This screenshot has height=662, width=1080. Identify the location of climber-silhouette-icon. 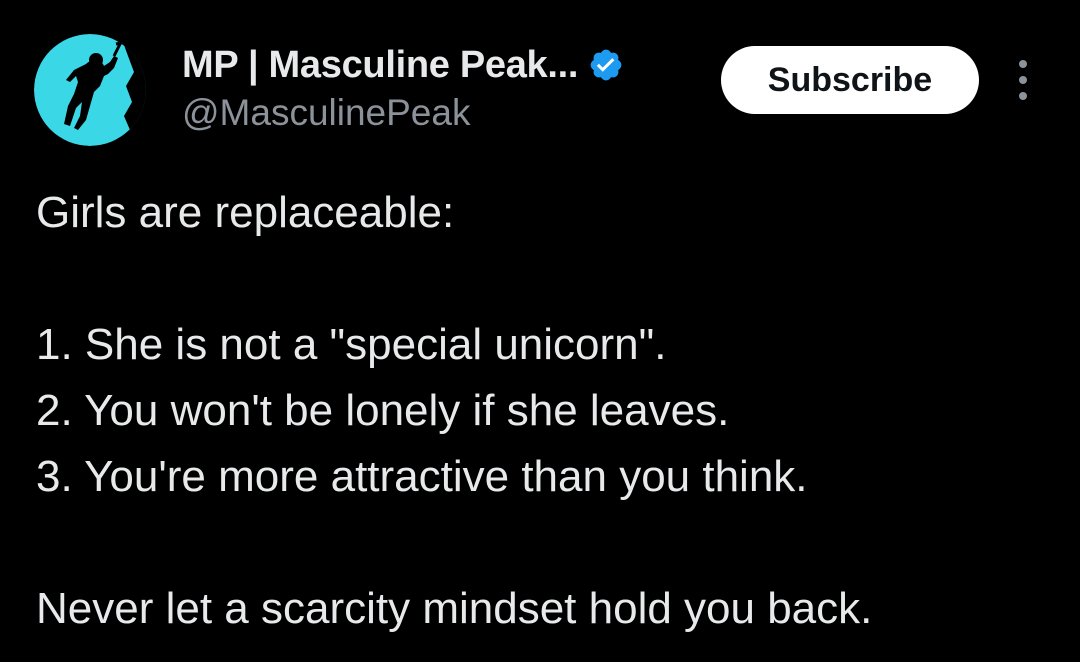
(90, 90).